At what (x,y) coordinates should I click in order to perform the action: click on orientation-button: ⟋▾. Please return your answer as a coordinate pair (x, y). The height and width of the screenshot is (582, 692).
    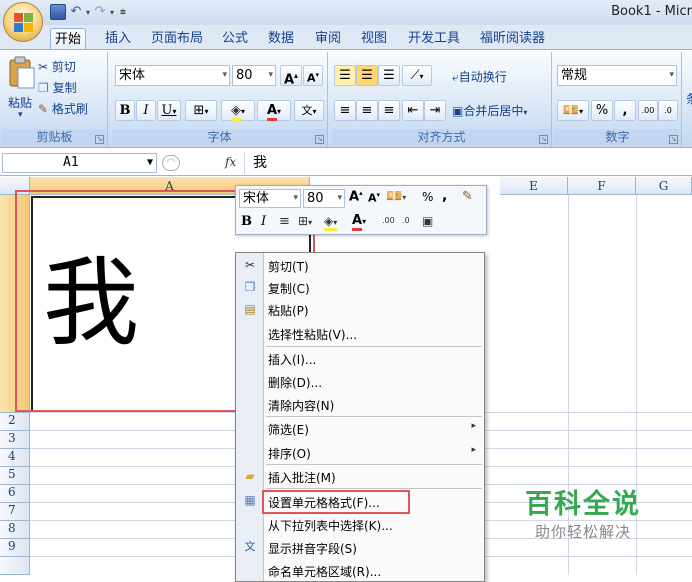
    Looking at the image, I should click on (417, 75).